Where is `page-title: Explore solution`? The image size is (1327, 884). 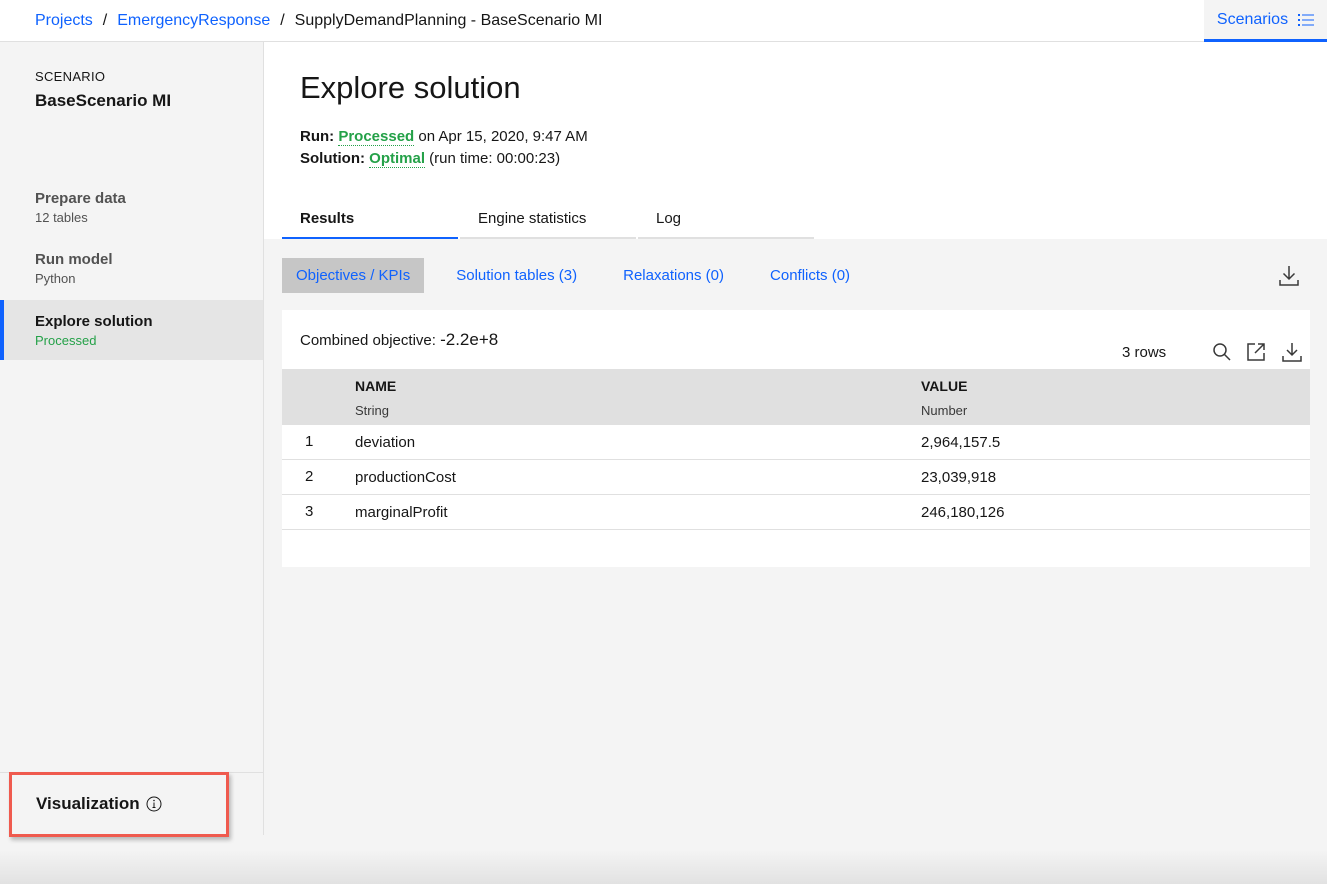 page-title: Explore solution is located at coordinates (410, 87).